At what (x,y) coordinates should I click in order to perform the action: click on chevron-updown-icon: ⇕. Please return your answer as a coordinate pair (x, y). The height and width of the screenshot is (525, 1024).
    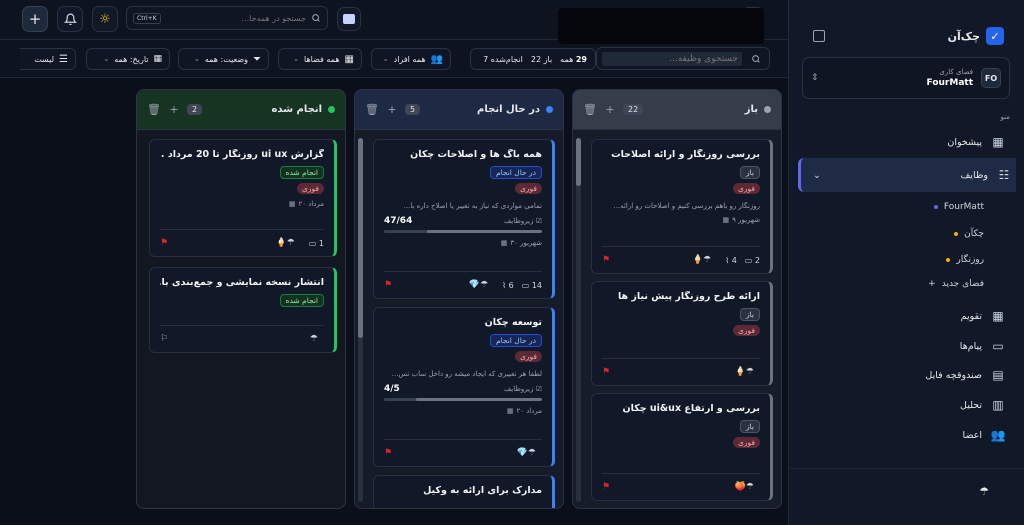
    Looking at the image, I should click on (815, 78).